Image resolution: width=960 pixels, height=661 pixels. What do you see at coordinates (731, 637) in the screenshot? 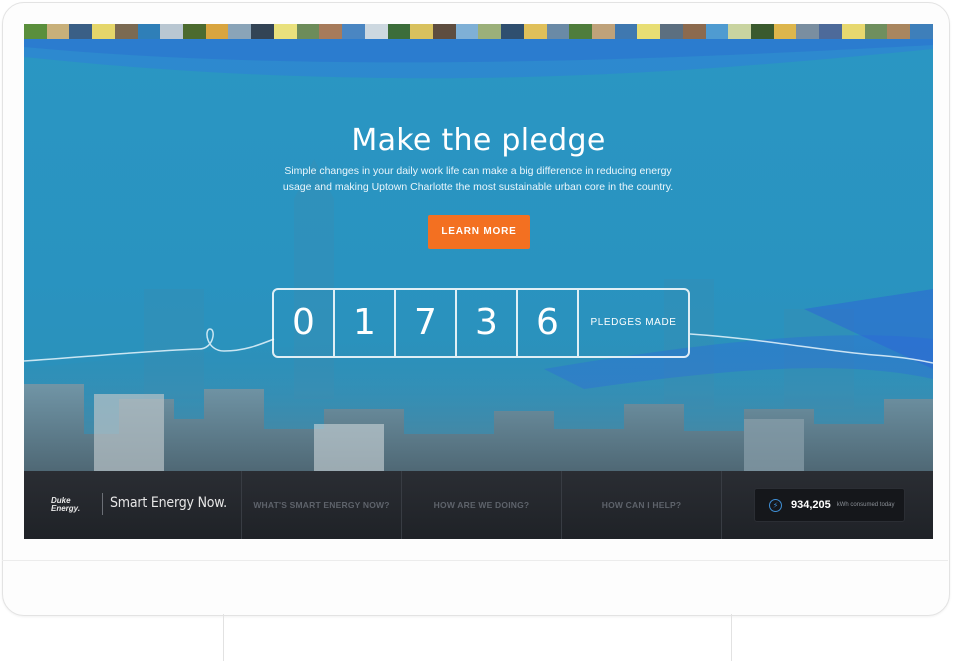
I see `kiosk-stand-right` at bounding box center [731, 637].